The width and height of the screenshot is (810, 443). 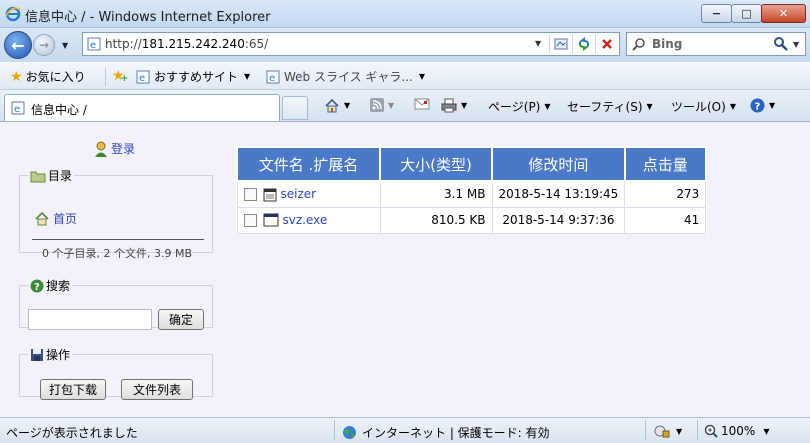 I want to click on table-header-row: 文件名 .扩展名 大小(类型) 修改时间 点击量, so click(x=471, y=164).